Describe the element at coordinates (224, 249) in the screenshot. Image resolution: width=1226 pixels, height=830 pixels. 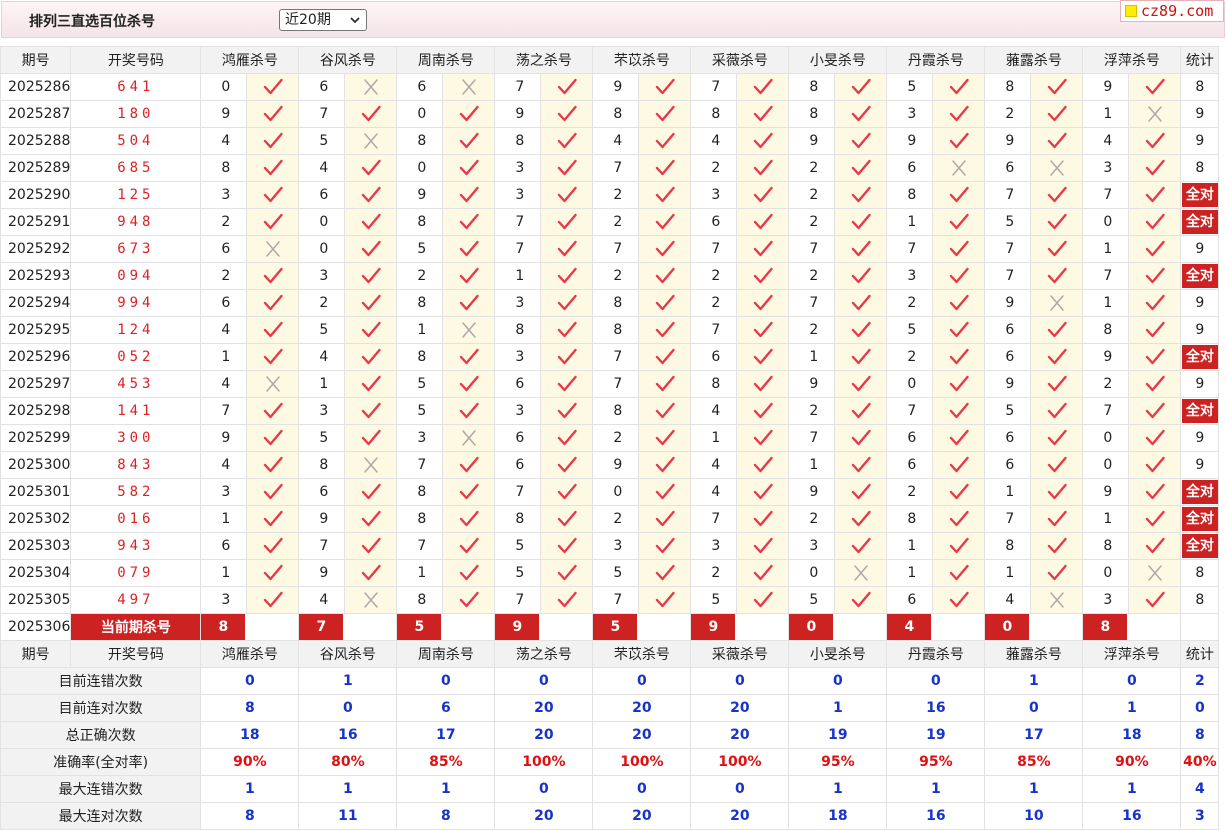
I see `kill-number-cell: 6` at that location.